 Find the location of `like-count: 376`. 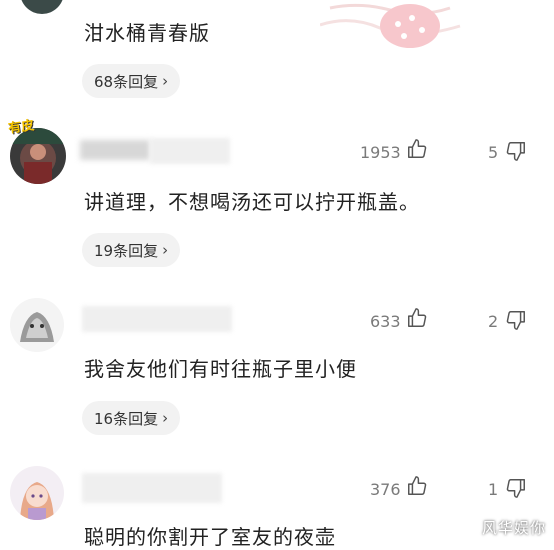

like-count: 376 is located at coordinates (385, 489).